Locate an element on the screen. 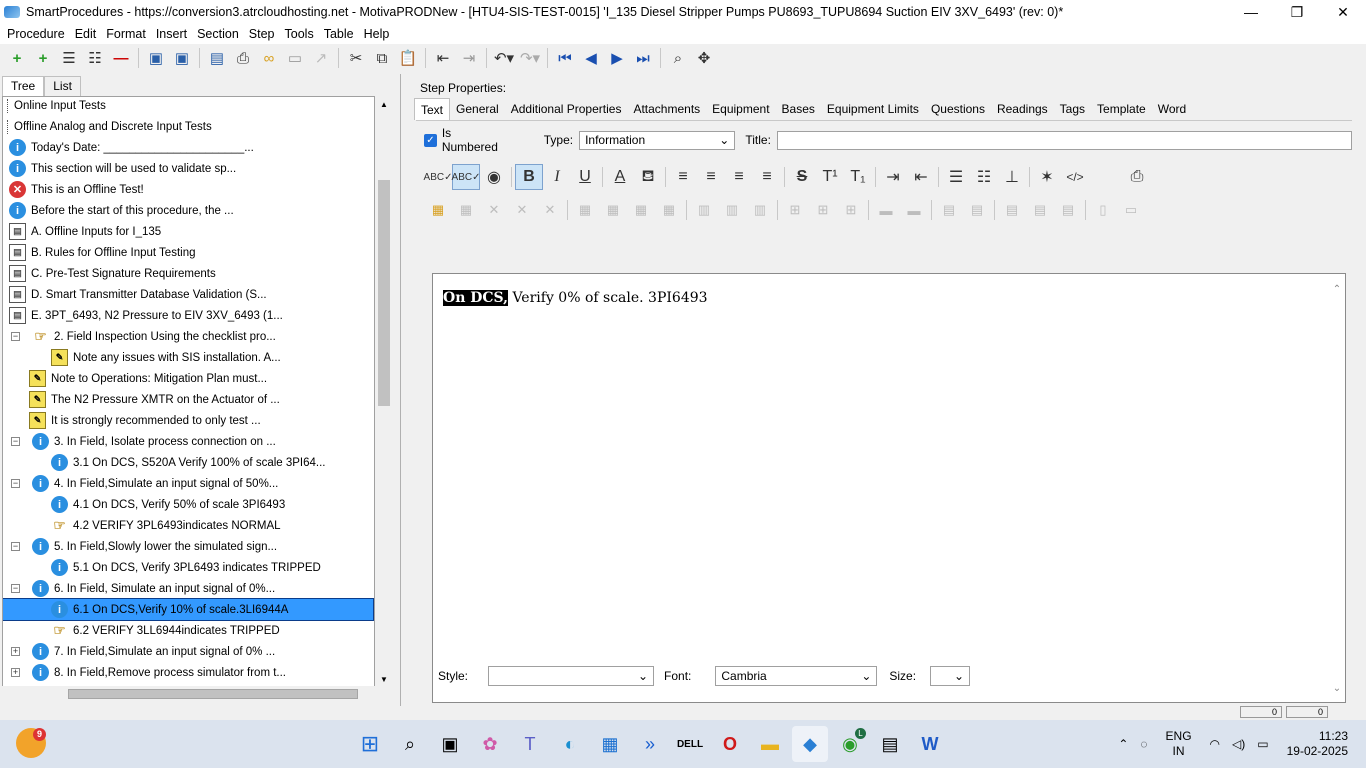  tab-word: Word is located at coordinates (1172, 109).